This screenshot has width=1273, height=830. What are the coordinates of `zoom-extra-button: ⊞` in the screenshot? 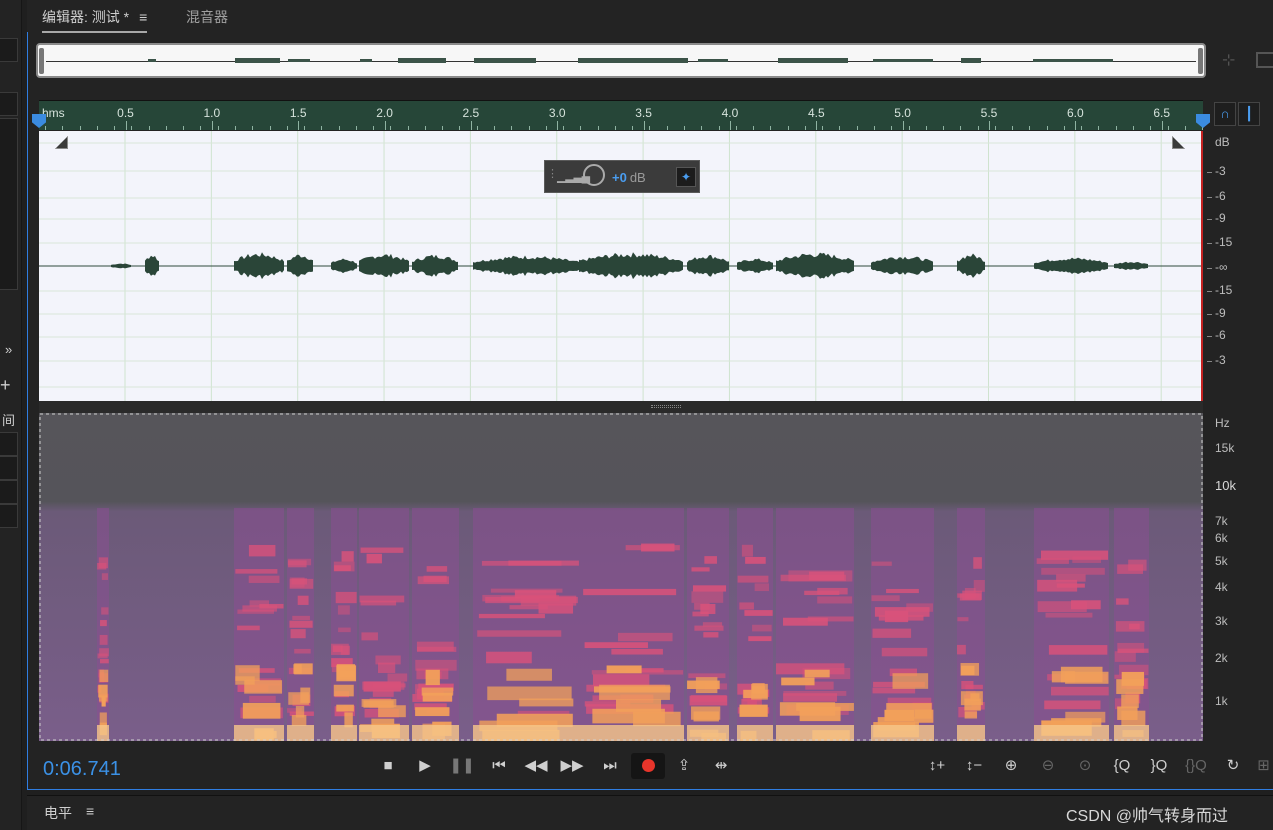 It's located at (1263, 766).